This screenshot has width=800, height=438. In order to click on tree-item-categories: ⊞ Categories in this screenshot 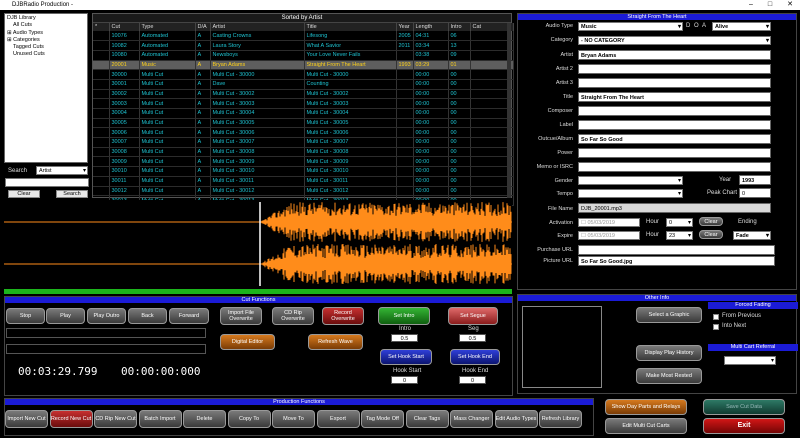, I will do `click(46, 40)`.